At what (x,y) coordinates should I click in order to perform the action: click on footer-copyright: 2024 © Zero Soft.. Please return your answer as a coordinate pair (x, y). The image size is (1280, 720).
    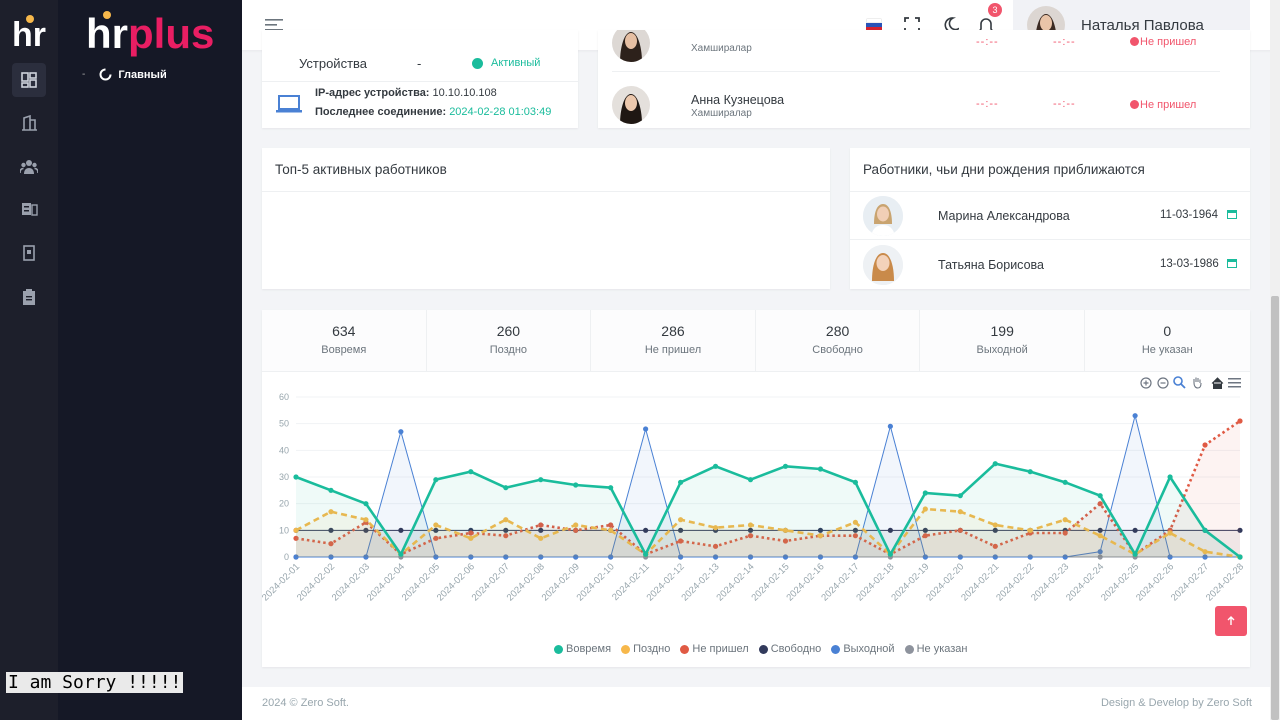
    Looking at the image, I should click on (305, 703).